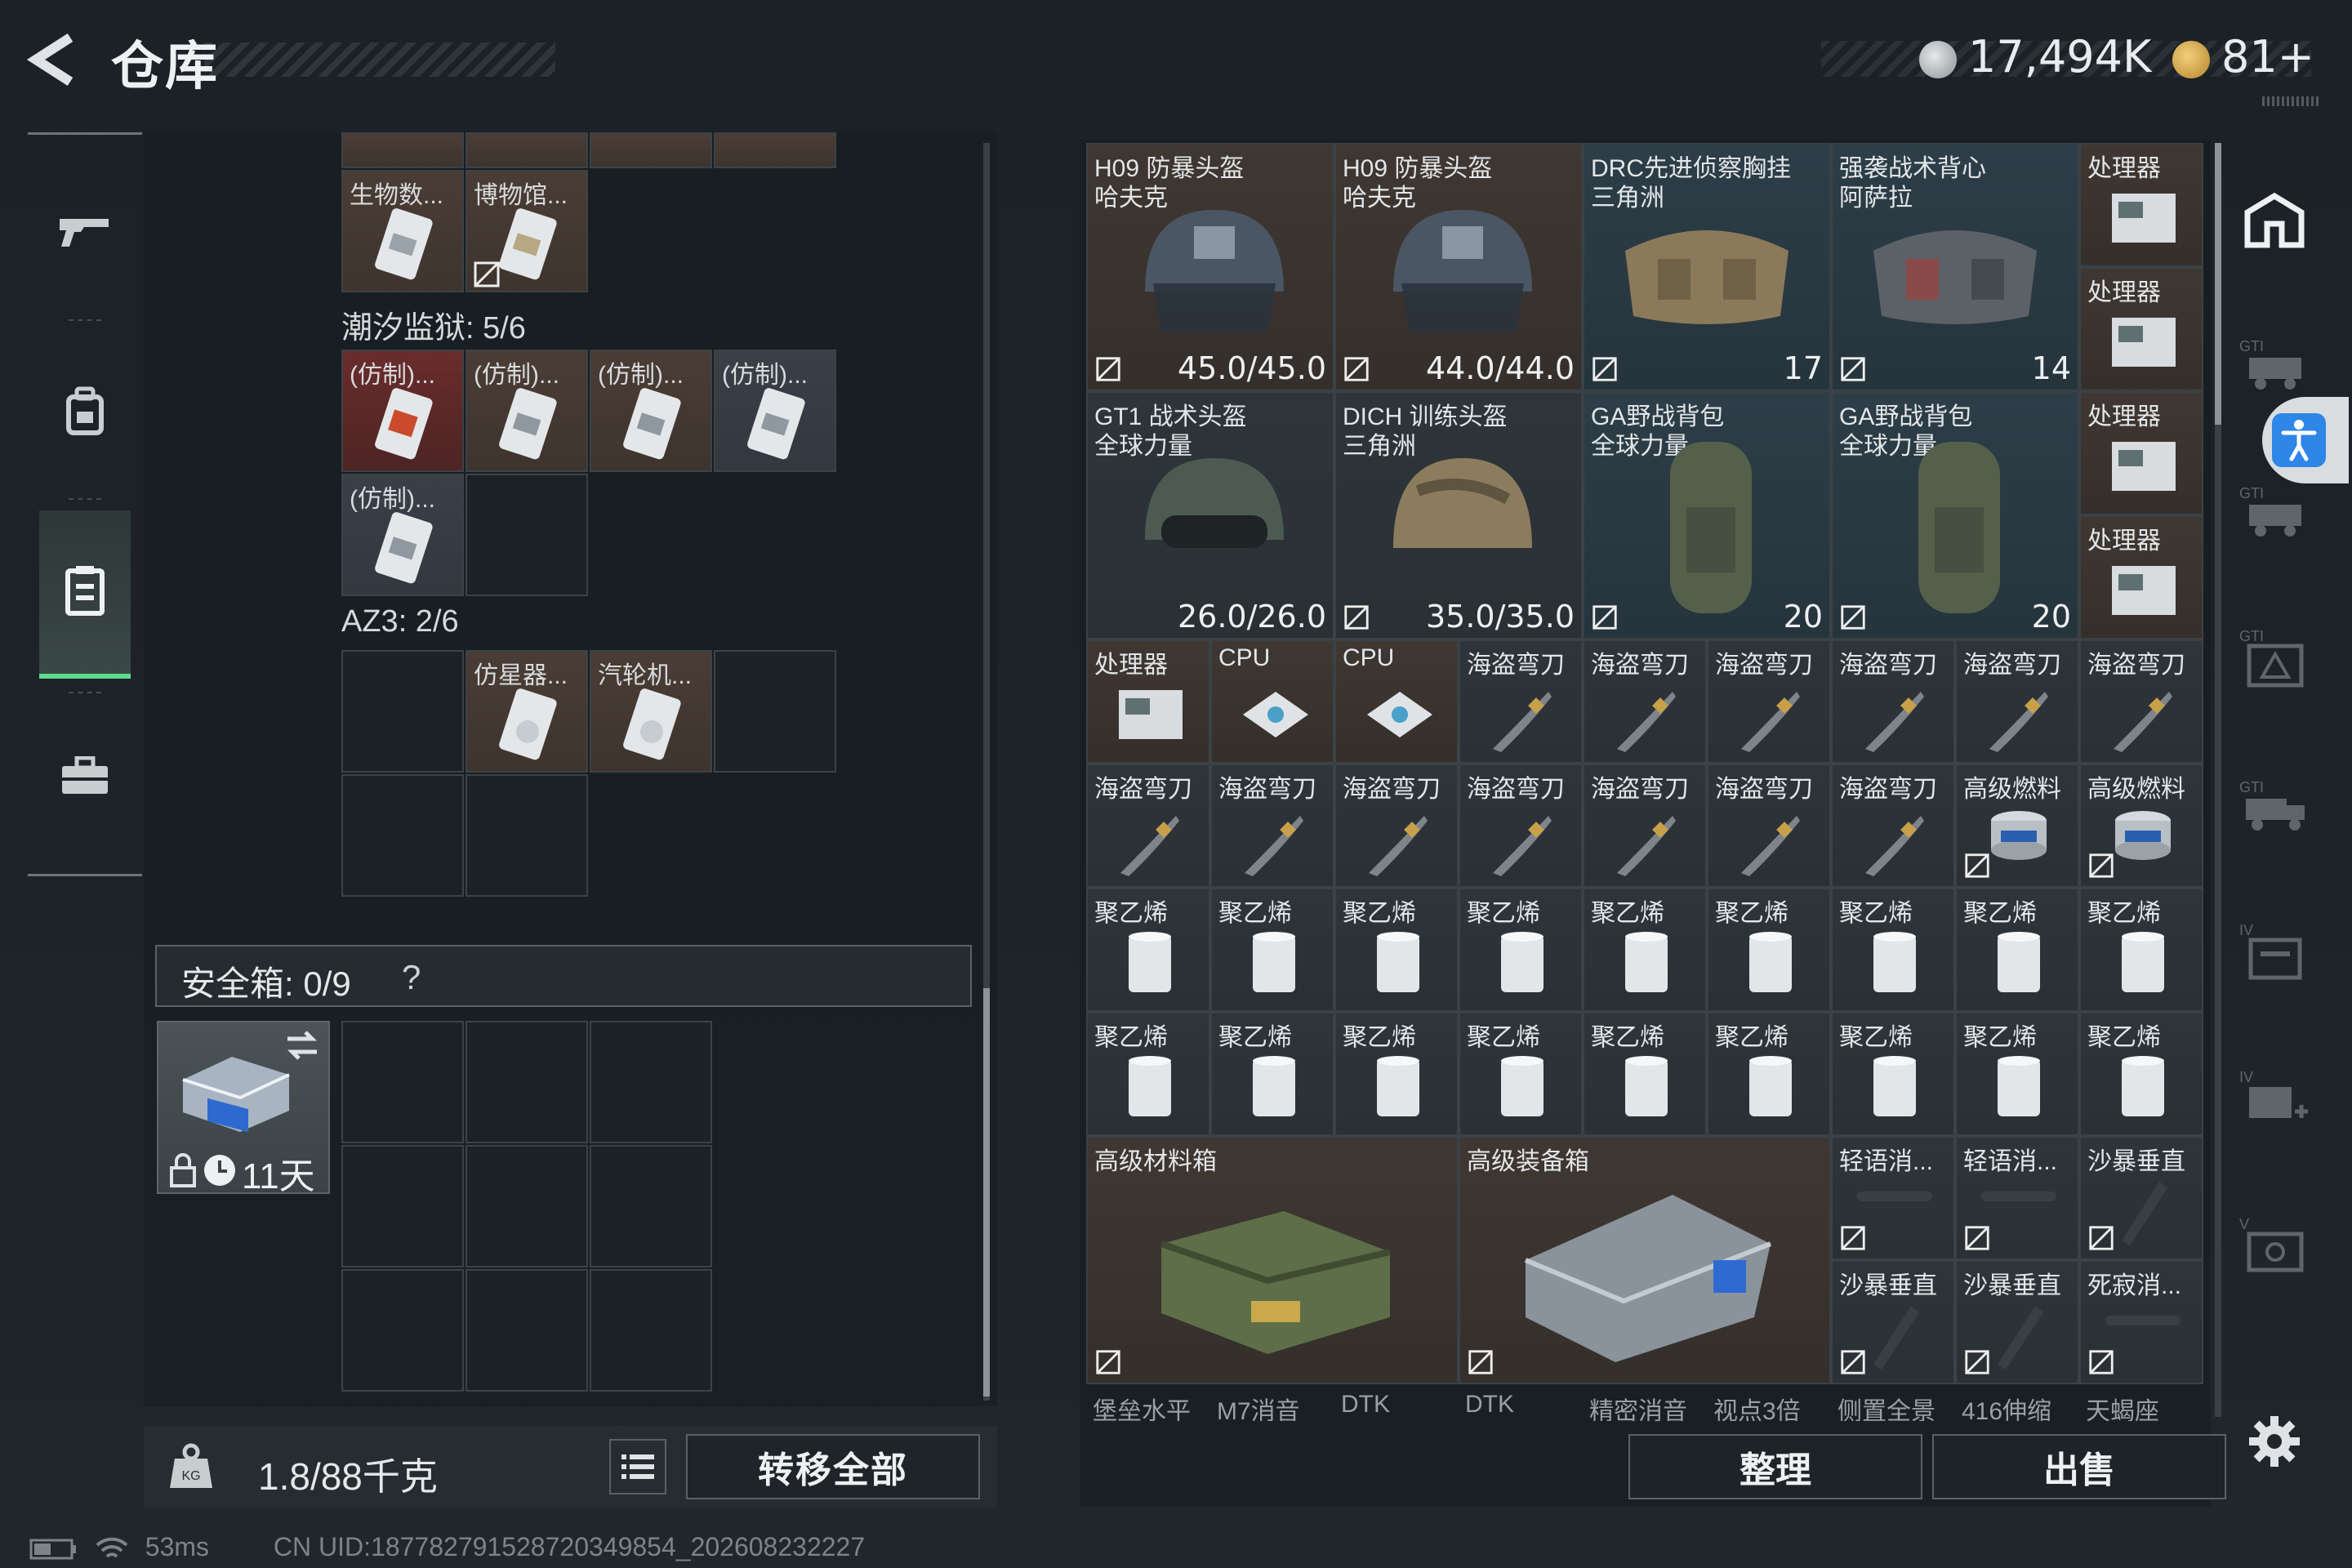  Describe the element at coordinates (2218, 284) in the screenshot. I see `right-scrollbar-thumb` at that location.